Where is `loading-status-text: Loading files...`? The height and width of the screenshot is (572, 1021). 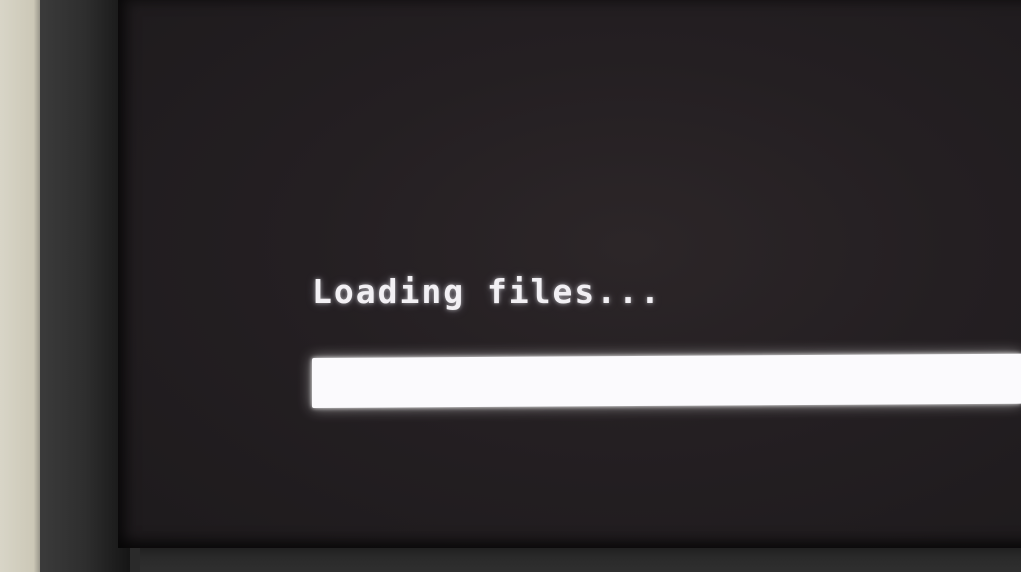 loading-status-text: Loading files... is located at coordinates (487, 291).